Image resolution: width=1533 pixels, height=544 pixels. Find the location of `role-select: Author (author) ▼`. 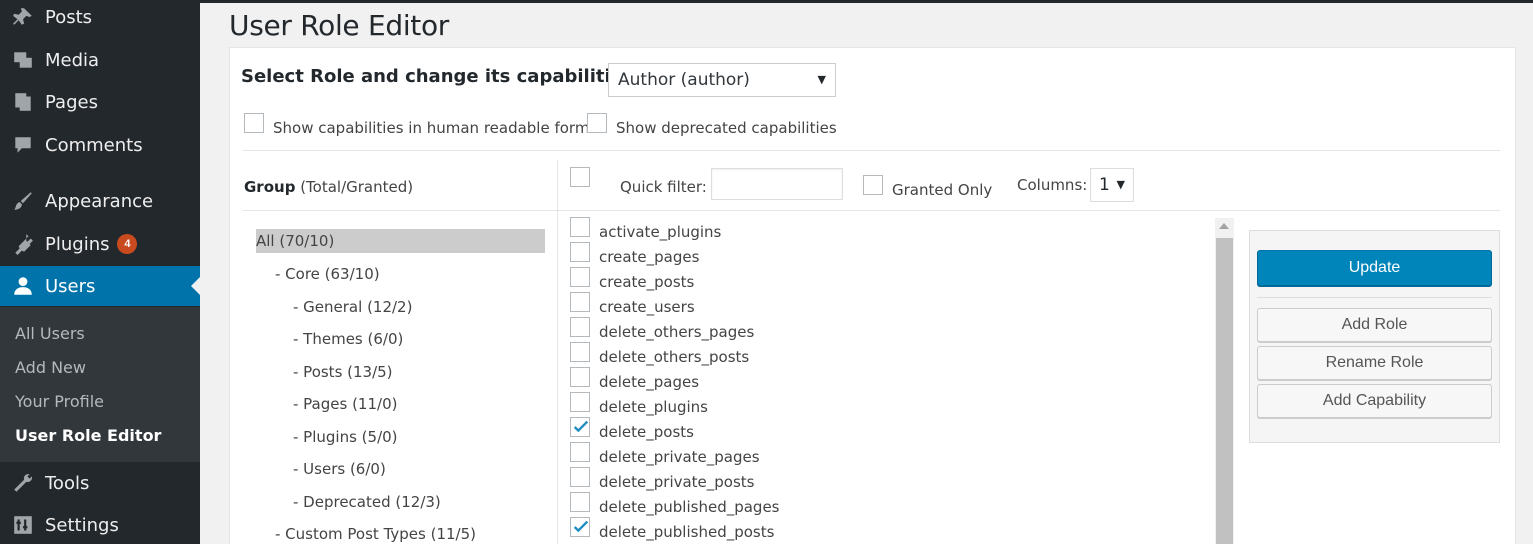

role-select: Author (author) ▼ is located at coordinates (722, 80).